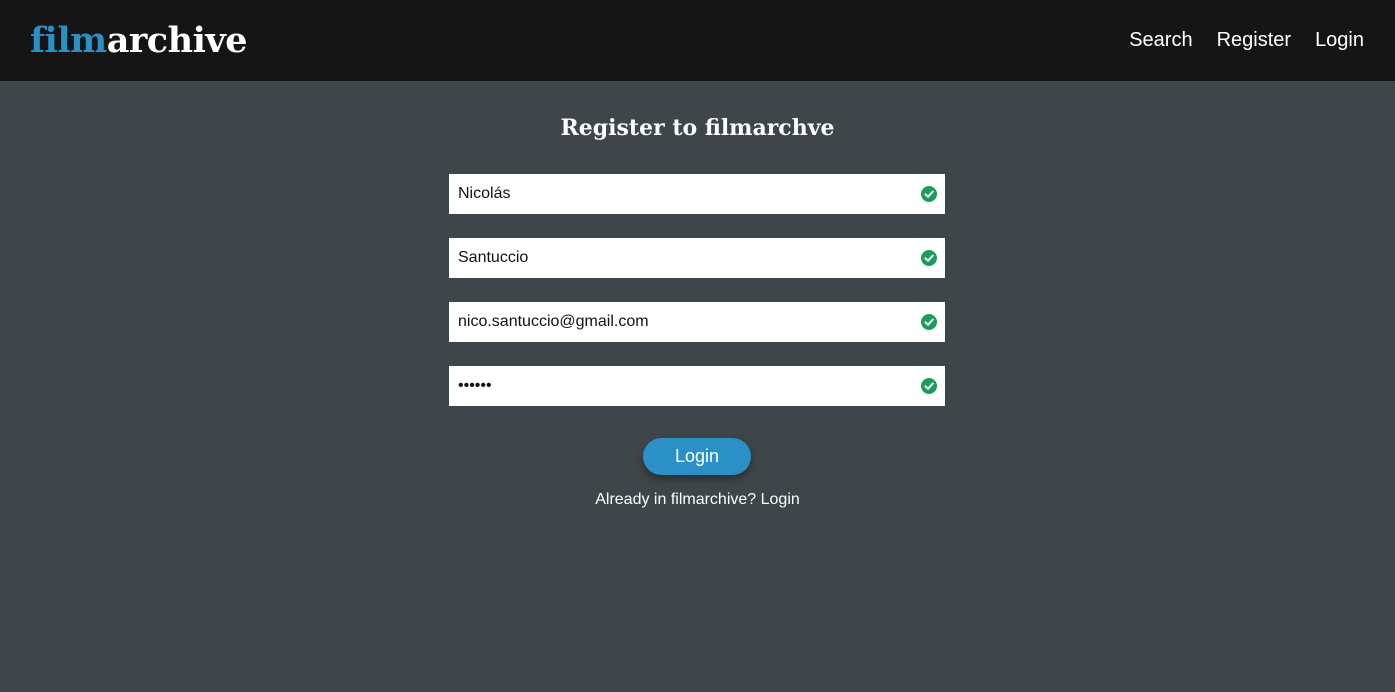 The width and height of the screenshot is (1395, 692). I want to click on already-registered-text: Already in filmarchive? Login, so click(697, 500).